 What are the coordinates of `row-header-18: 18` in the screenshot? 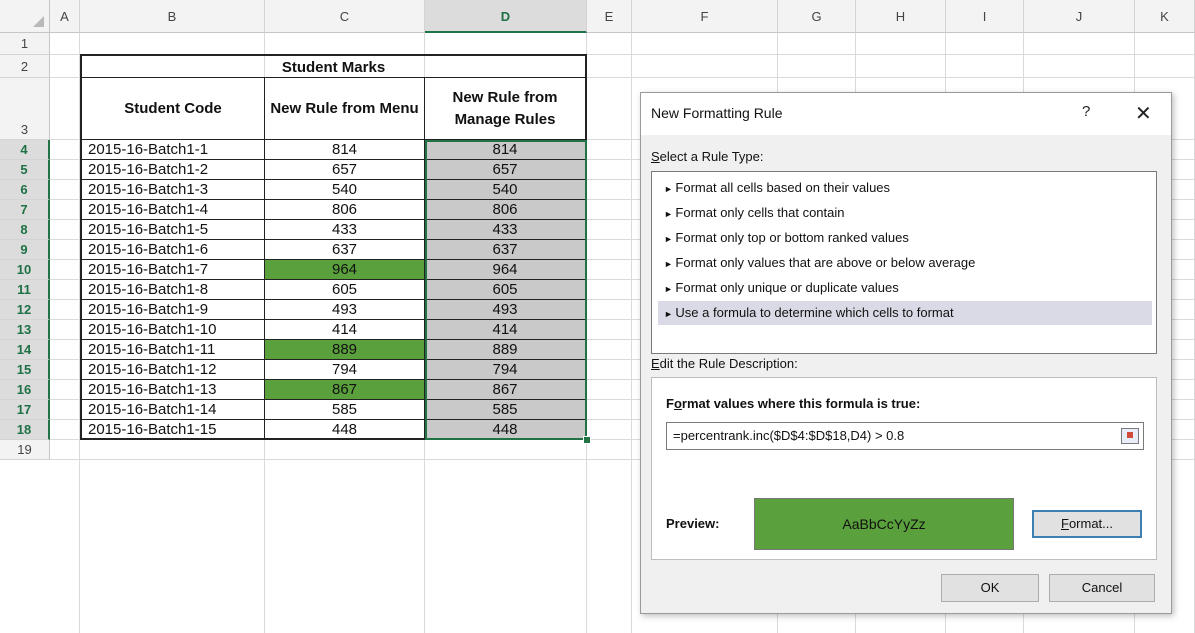 It's located at (25, 430).